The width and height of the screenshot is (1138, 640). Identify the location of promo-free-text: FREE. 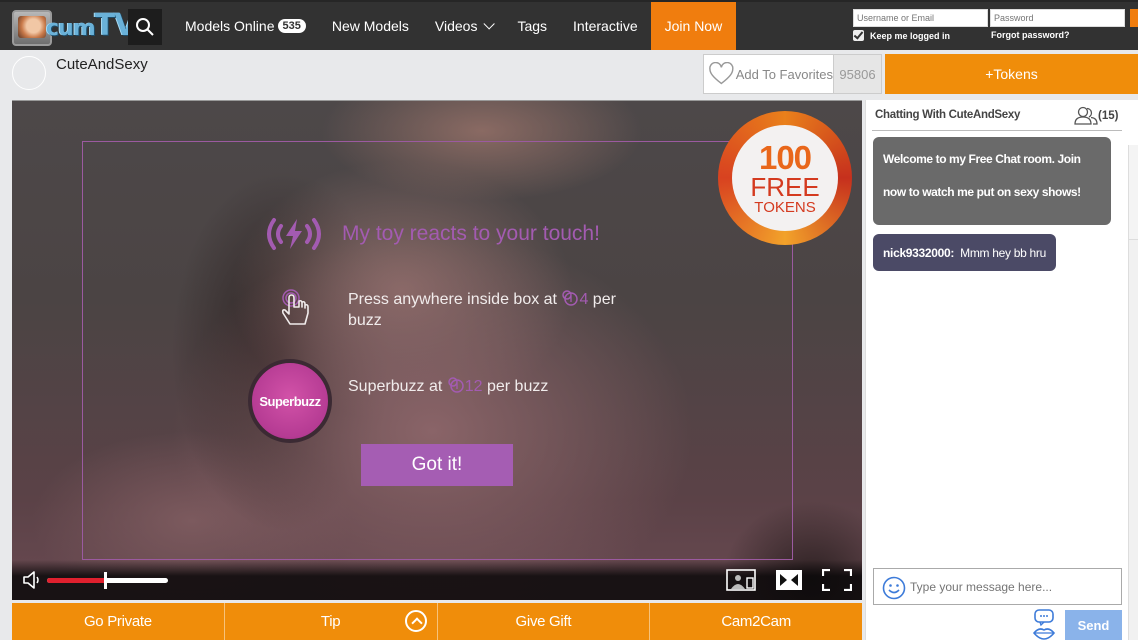
(785, 187).